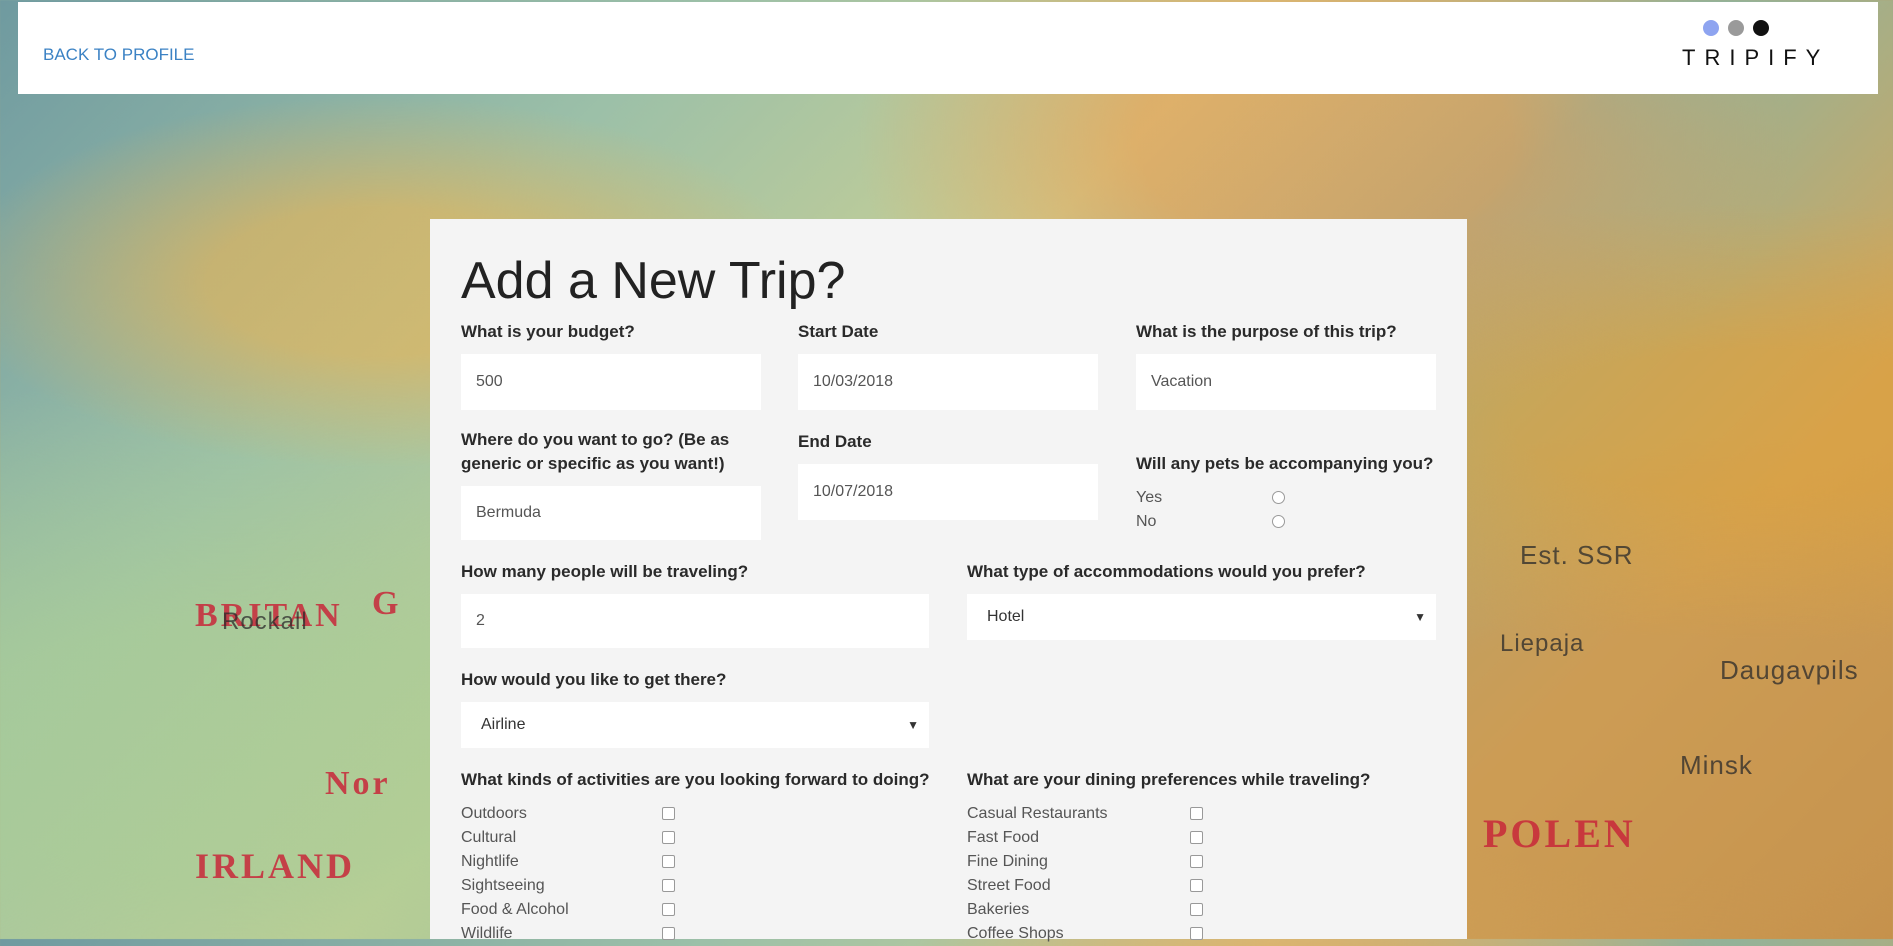 The width and height of the screenshot is (1893, 946). What do you see at coordinates (1196, 861) in the screenshot?
I see `dining-fine-dining-checkbox` at bounding box center [1196, 861].